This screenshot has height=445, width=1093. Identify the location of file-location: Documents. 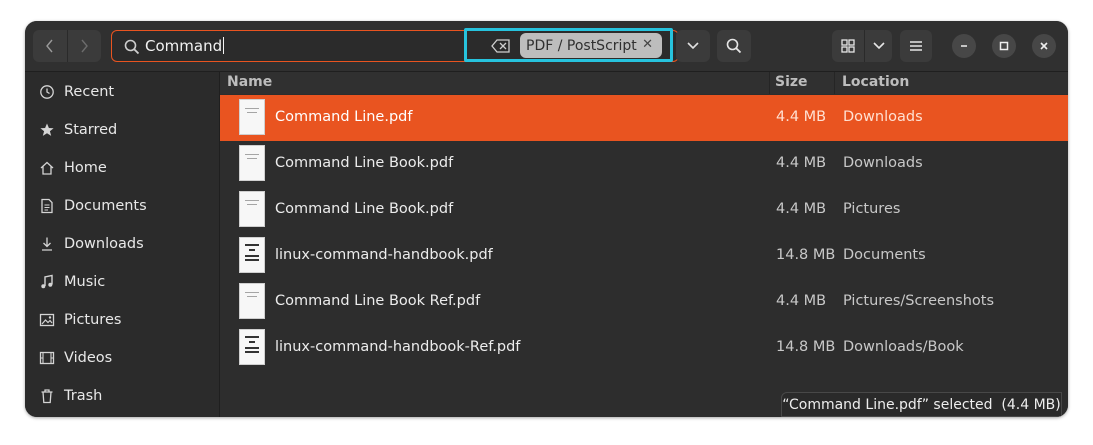
(884, 255).